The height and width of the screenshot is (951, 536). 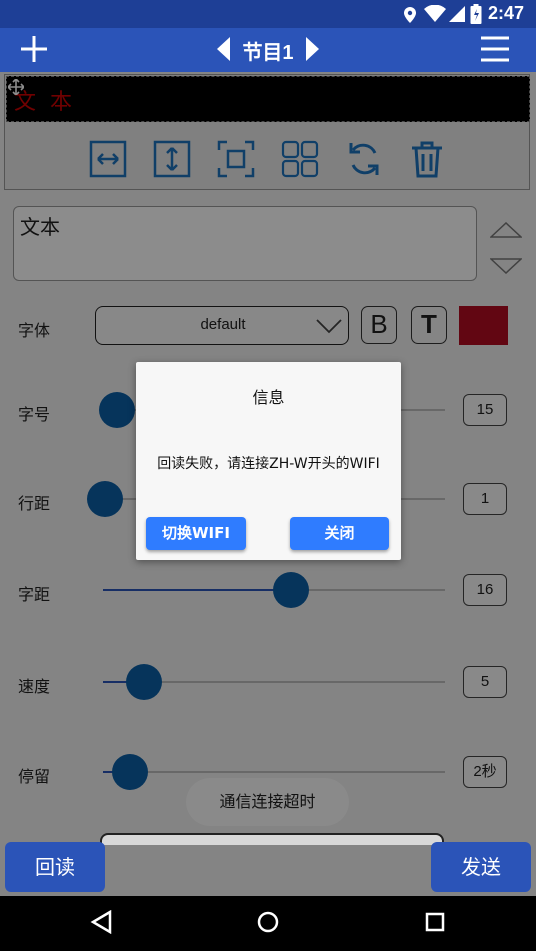 I want to click on program-title: 节目1, so click(x=268, y=53).